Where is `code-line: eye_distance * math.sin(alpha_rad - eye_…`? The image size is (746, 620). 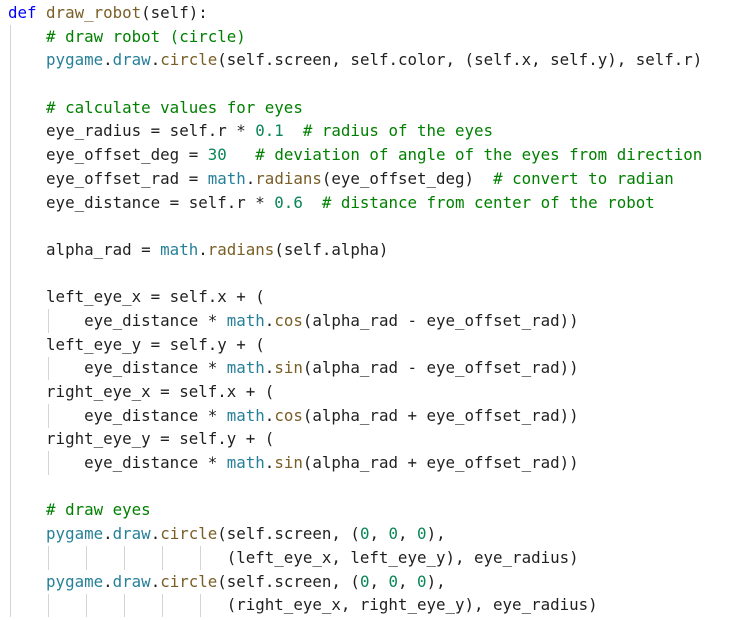 code-line: eye_distance * math.sin(alpha_rad - eye_… is located at coordinates (355, 368).